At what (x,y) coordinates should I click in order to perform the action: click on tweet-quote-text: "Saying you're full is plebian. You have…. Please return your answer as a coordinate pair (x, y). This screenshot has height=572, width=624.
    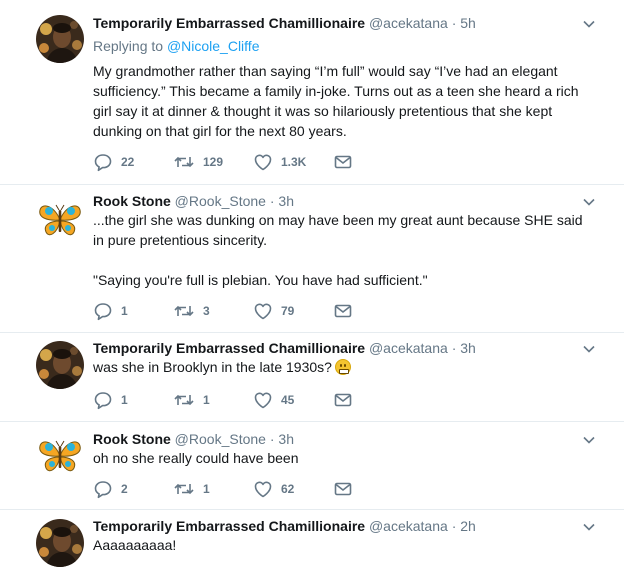
    Looking at the image, I should click on (260, 280).